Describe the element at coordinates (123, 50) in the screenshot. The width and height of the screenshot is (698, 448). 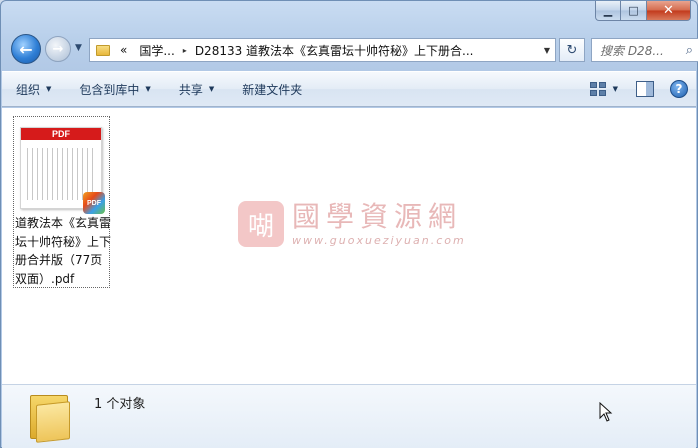
I see `address-overflow-chevron: «` at that location.